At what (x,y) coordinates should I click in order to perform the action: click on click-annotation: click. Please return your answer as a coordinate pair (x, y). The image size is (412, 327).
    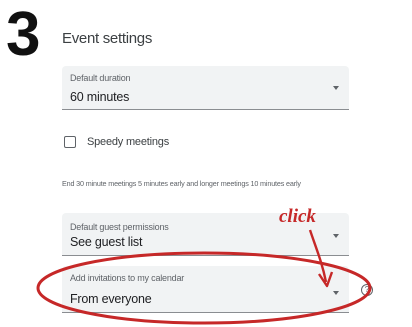
    Looking at the image, I should click on (297, 216).